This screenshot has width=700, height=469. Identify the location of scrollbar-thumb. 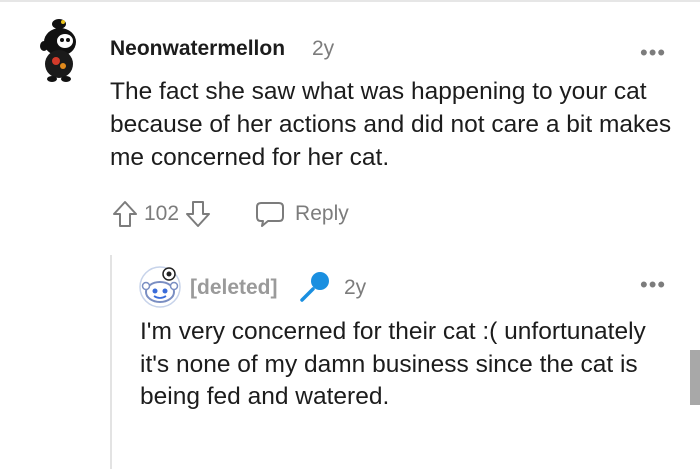
(695, 377).